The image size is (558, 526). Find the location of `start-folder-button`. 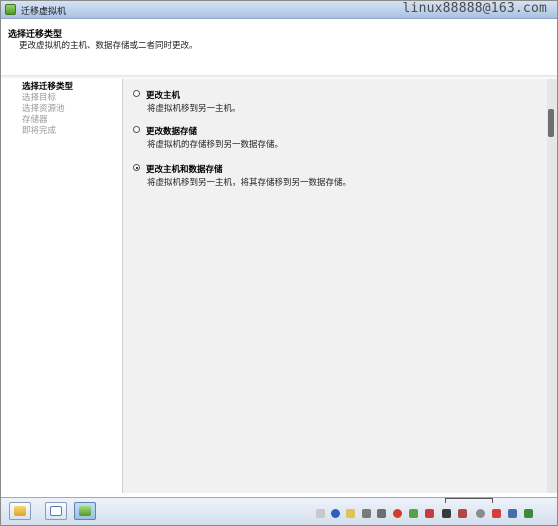

start-folder-button is located at coordinates (20, 511).